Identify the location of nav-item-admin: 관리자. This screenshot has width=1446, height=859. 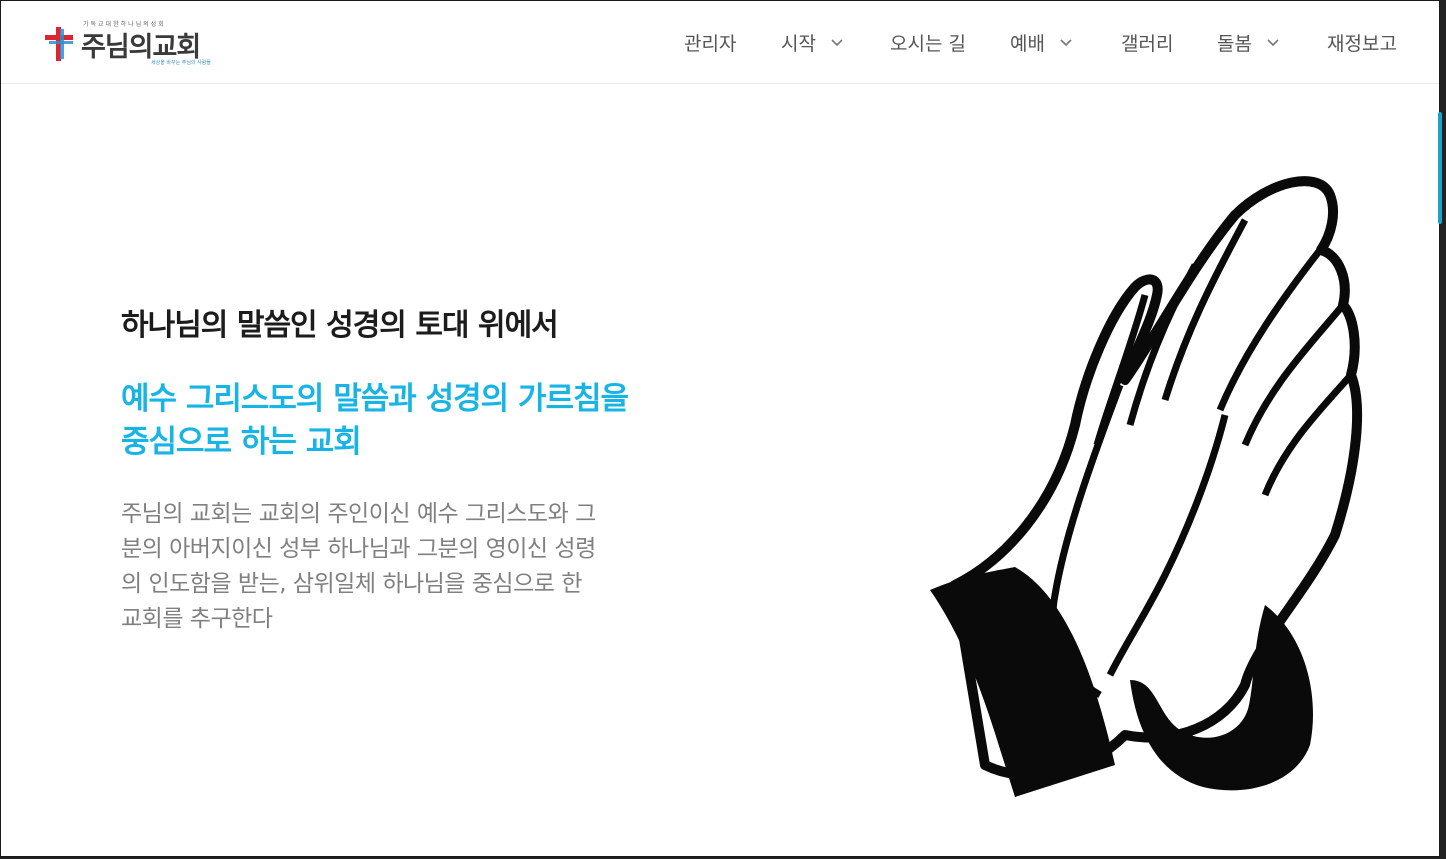
(710, 42).